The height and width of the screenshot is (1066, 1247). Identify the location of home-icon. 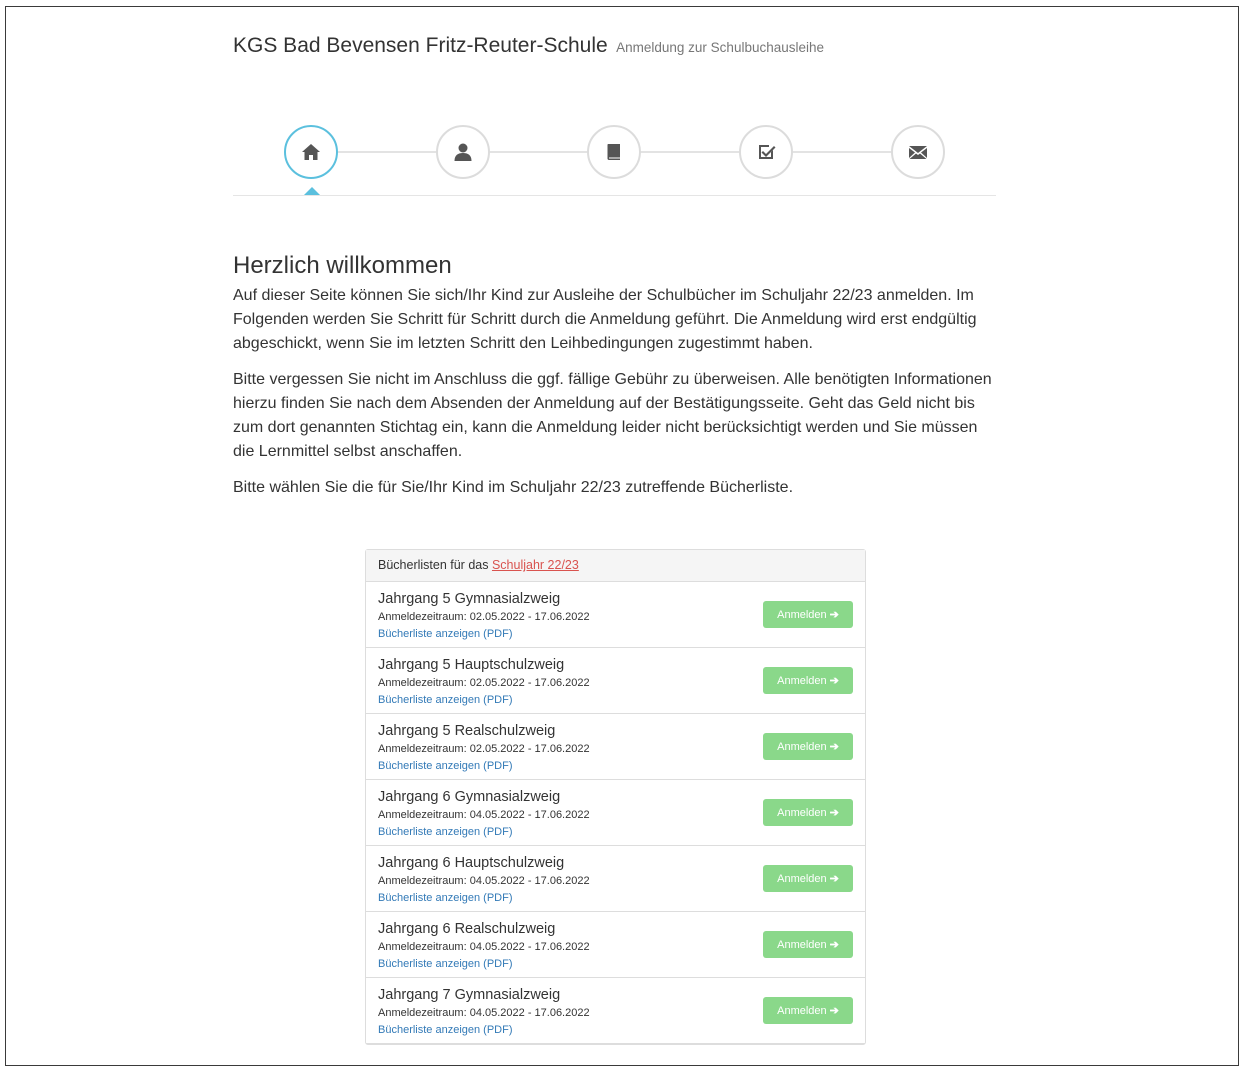
(311, 152).